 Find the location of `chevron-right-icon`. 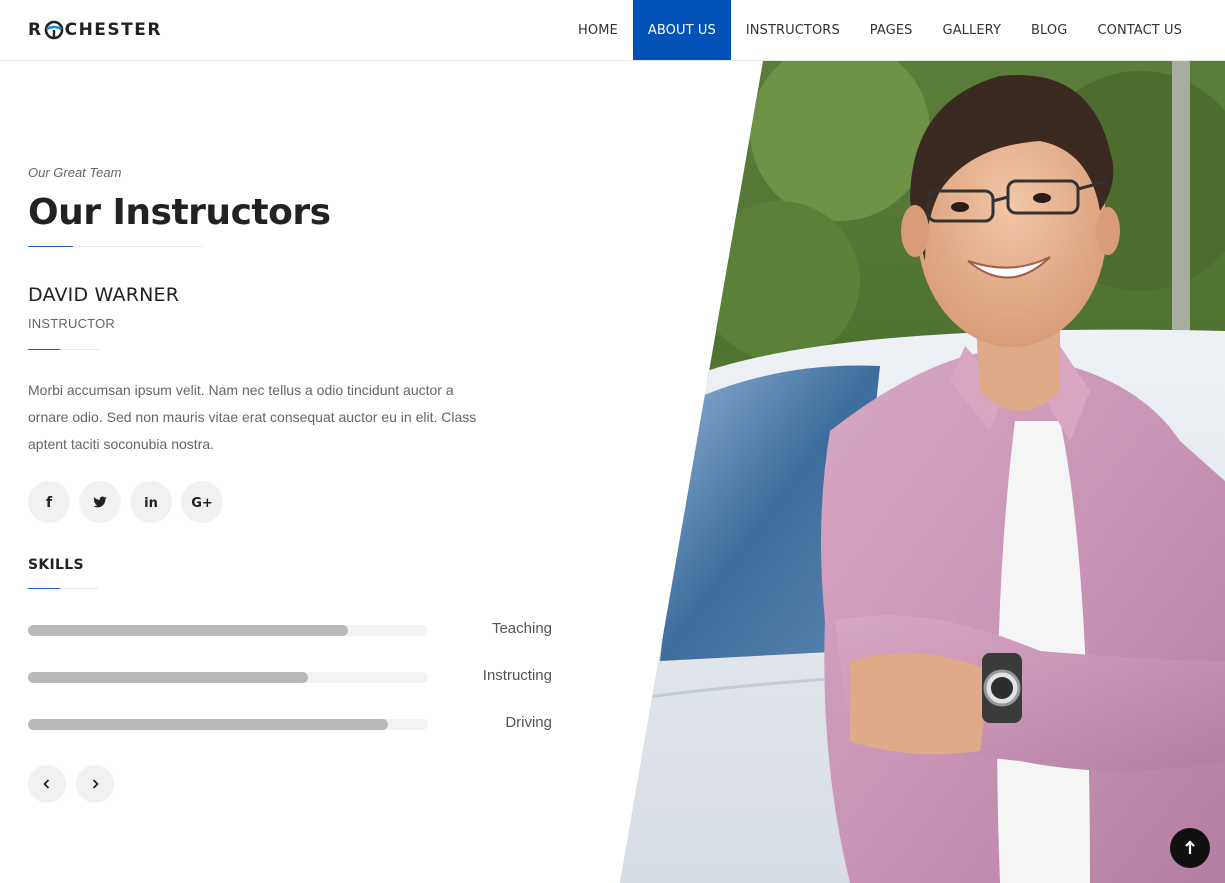

chevron-right-icon is located at coordinates (95, 784).